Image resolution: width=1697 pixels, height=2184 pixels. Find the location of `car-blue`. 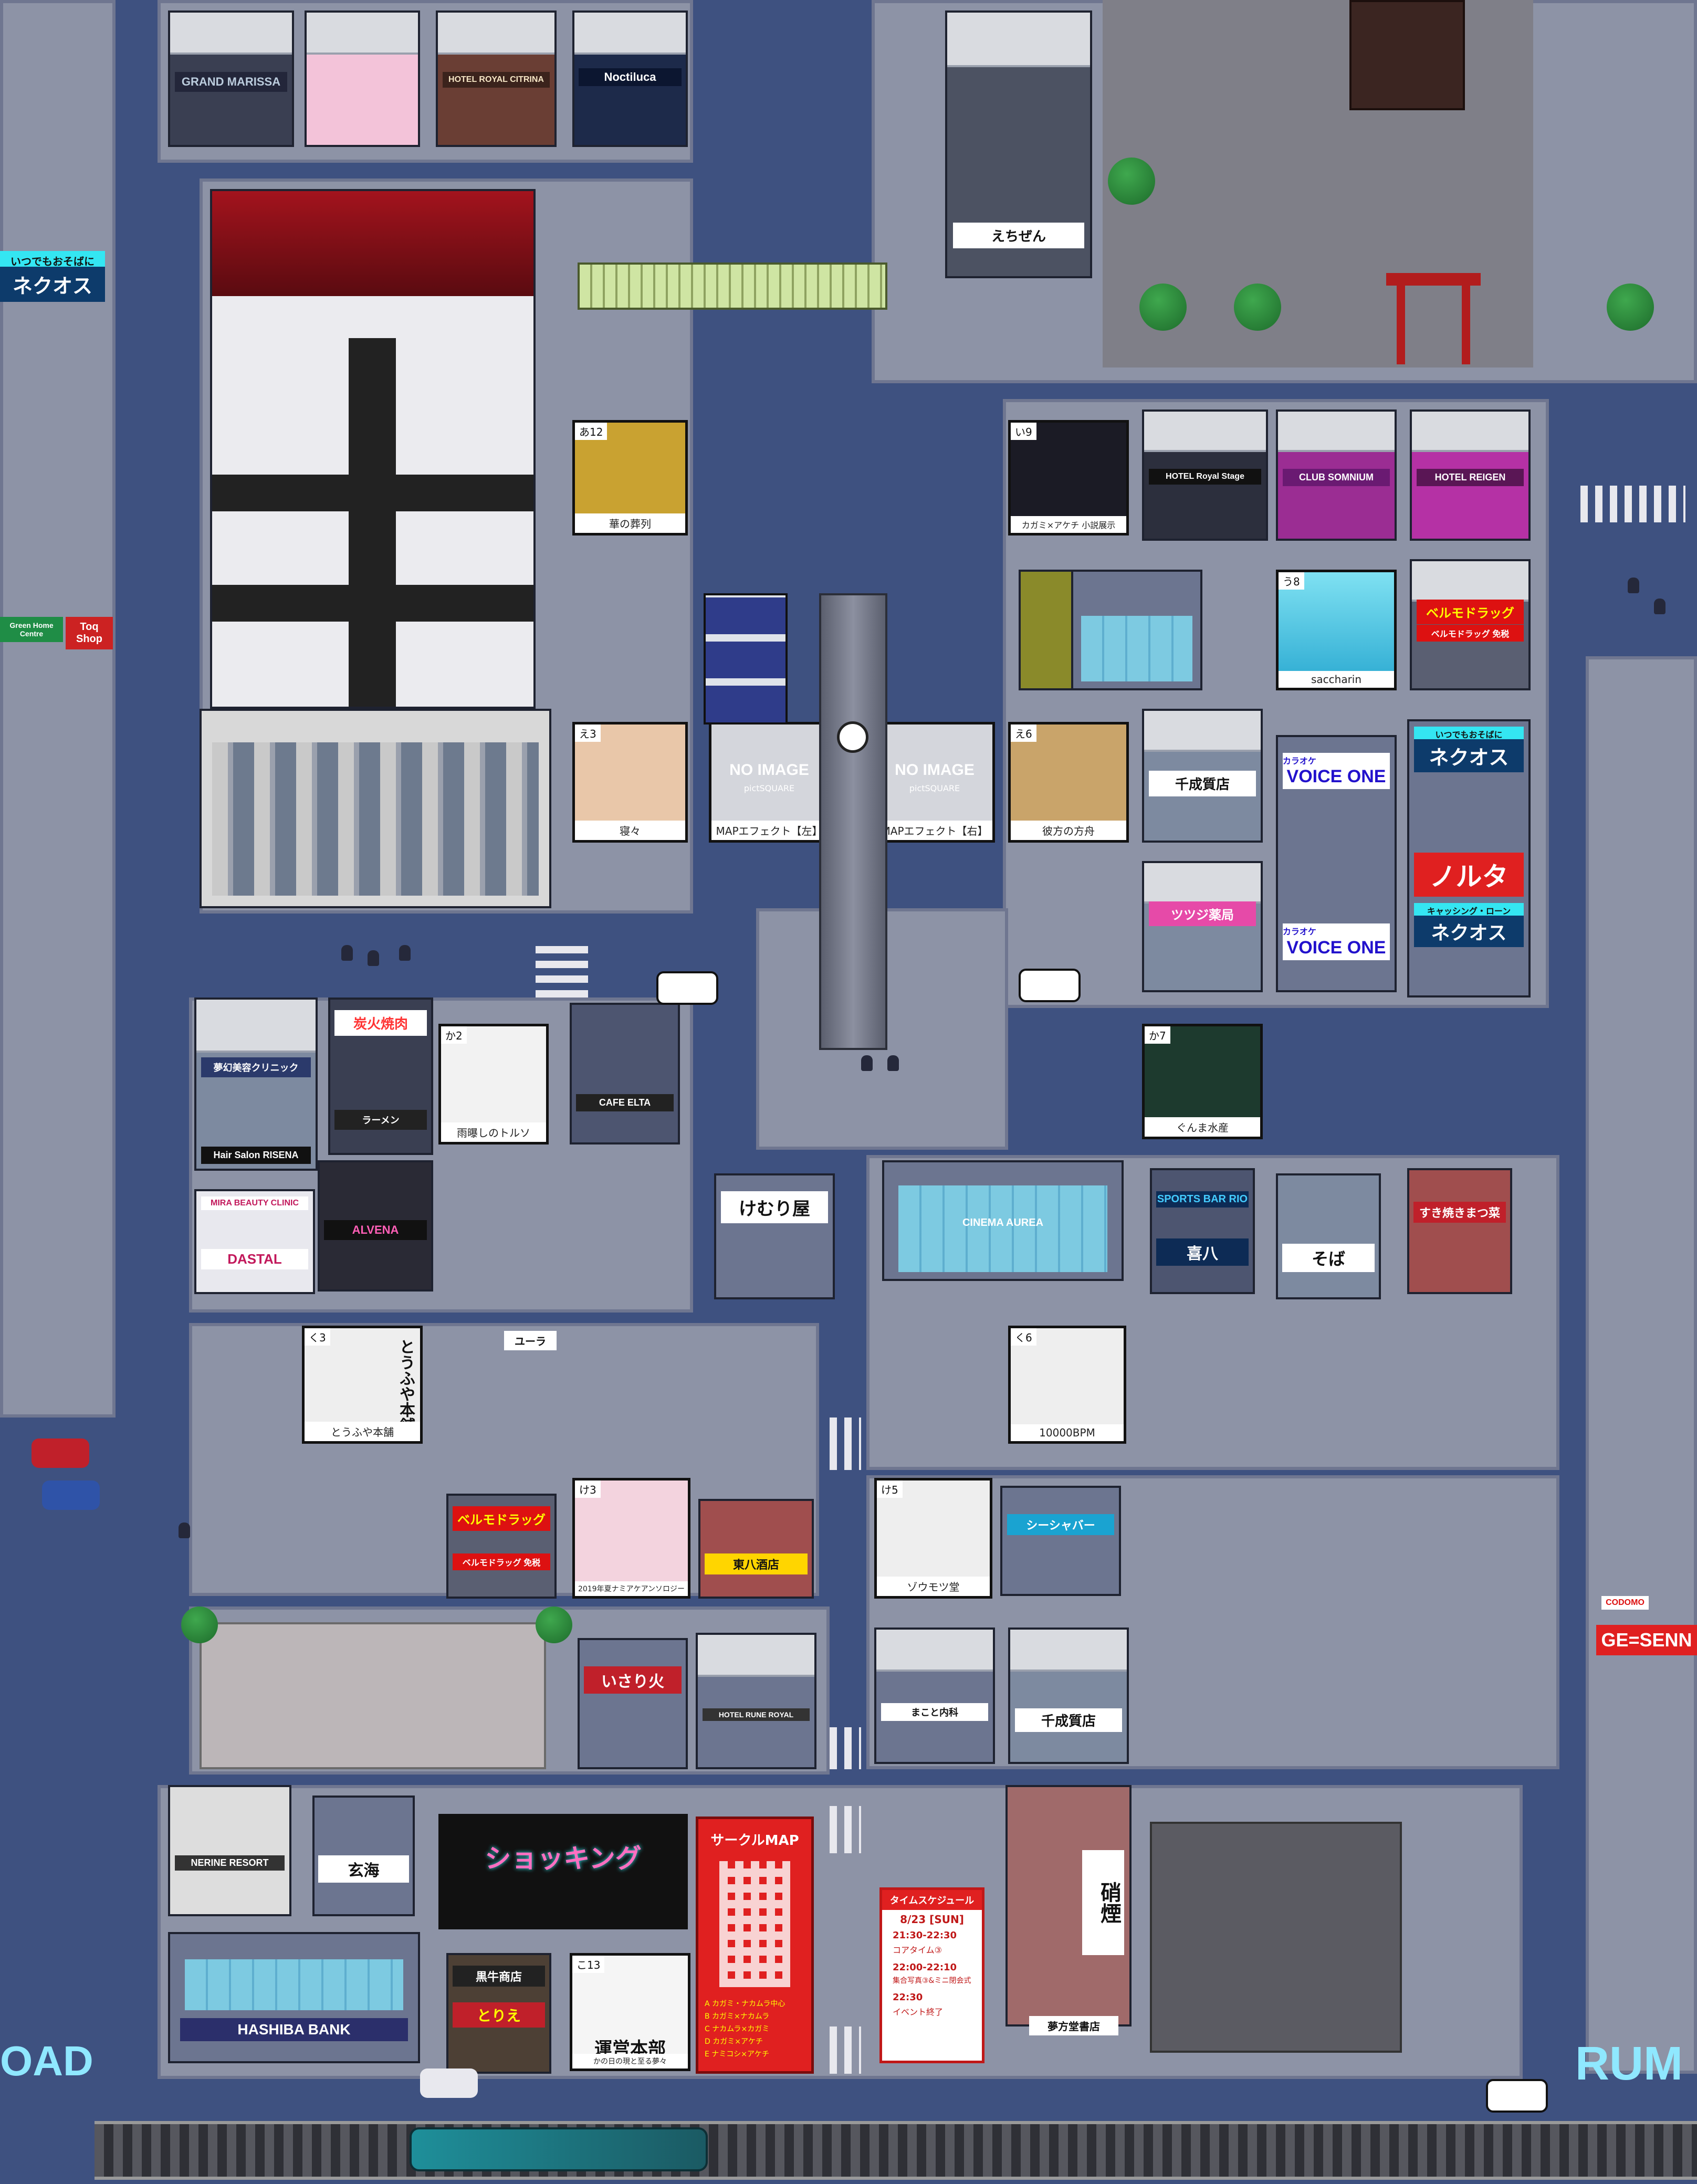

car-blue is located at coordinates (71, 1495).